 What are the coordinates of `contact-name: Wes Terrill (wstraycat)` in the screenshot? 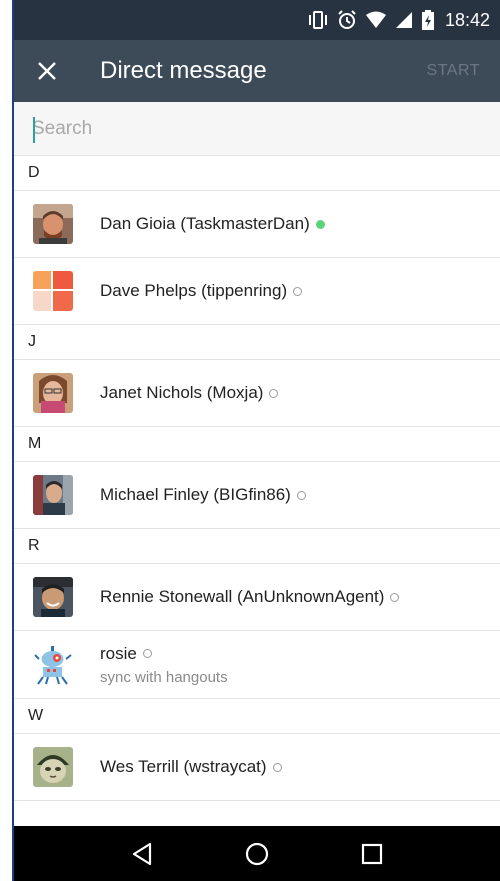 It's located at (183, 766).